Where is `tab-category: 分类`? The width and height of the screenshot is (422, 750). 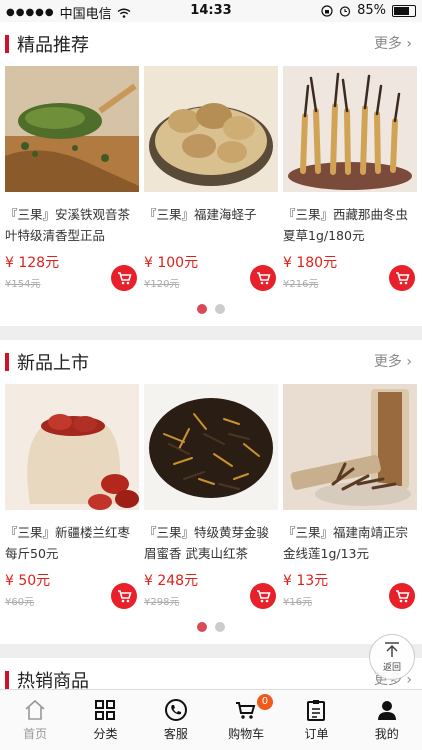 tab-category: 分类 is located at coordinates (105, 720).